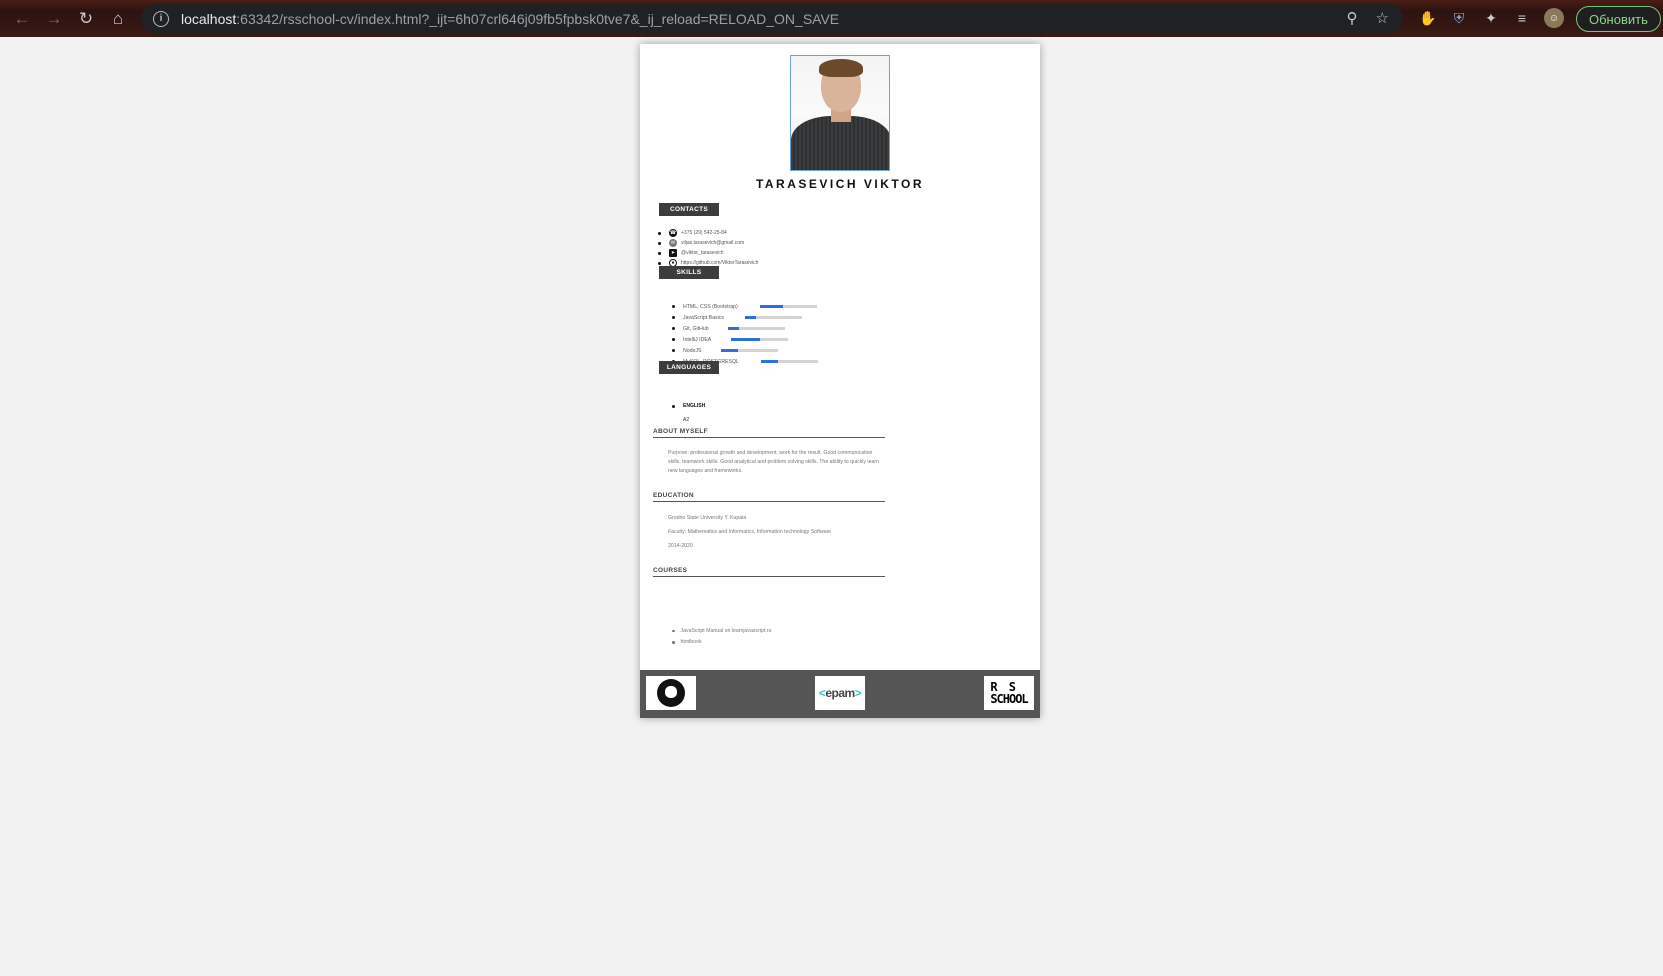 Image resolution: width=1663 pixels, height=976 pixels. What do you see at coordinates (686, 420) in the screenshot?
I see `language-level: A2` at bounding box center [686, 420].